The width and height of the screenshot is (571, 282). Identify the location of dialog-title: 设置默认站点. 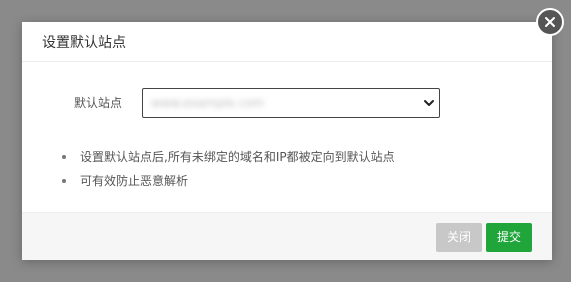
(84, 42).